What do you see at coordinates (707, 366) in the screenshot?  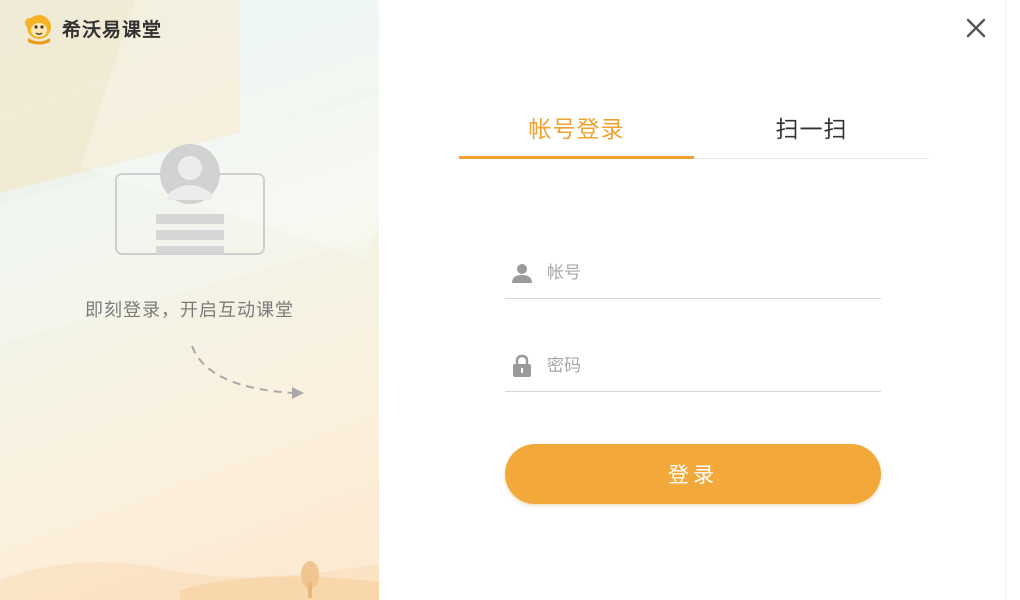 I see `password-input` at bounding box center [707, 366].